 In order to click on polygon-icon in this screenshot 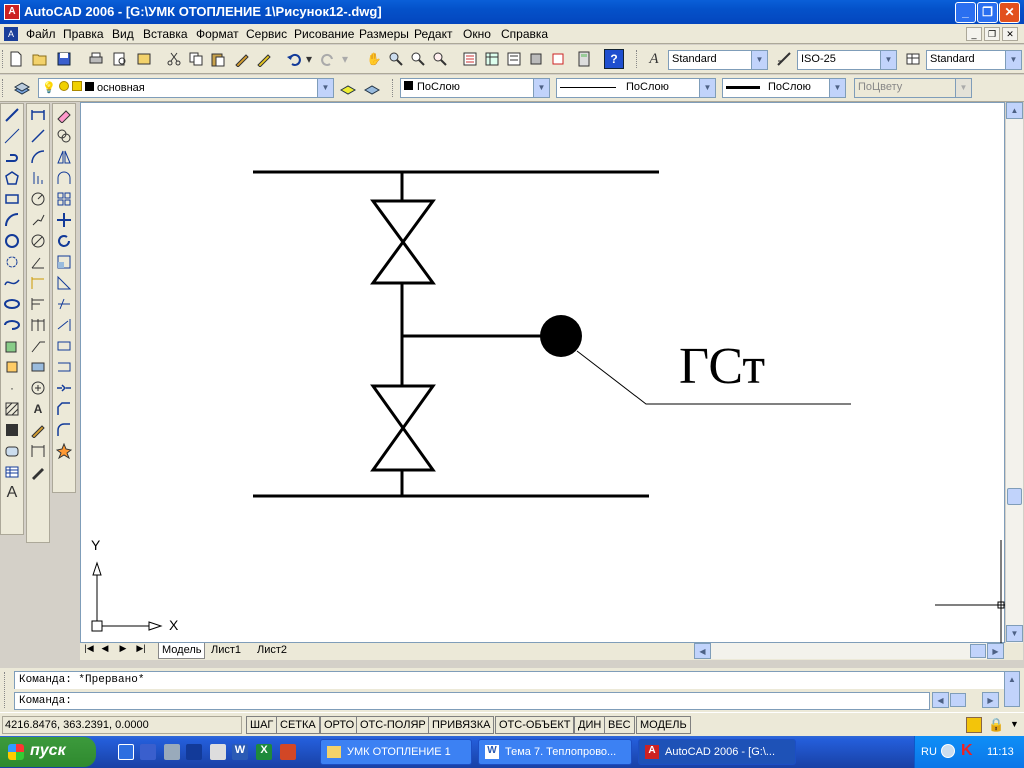, I will do `click(12, 178)`.